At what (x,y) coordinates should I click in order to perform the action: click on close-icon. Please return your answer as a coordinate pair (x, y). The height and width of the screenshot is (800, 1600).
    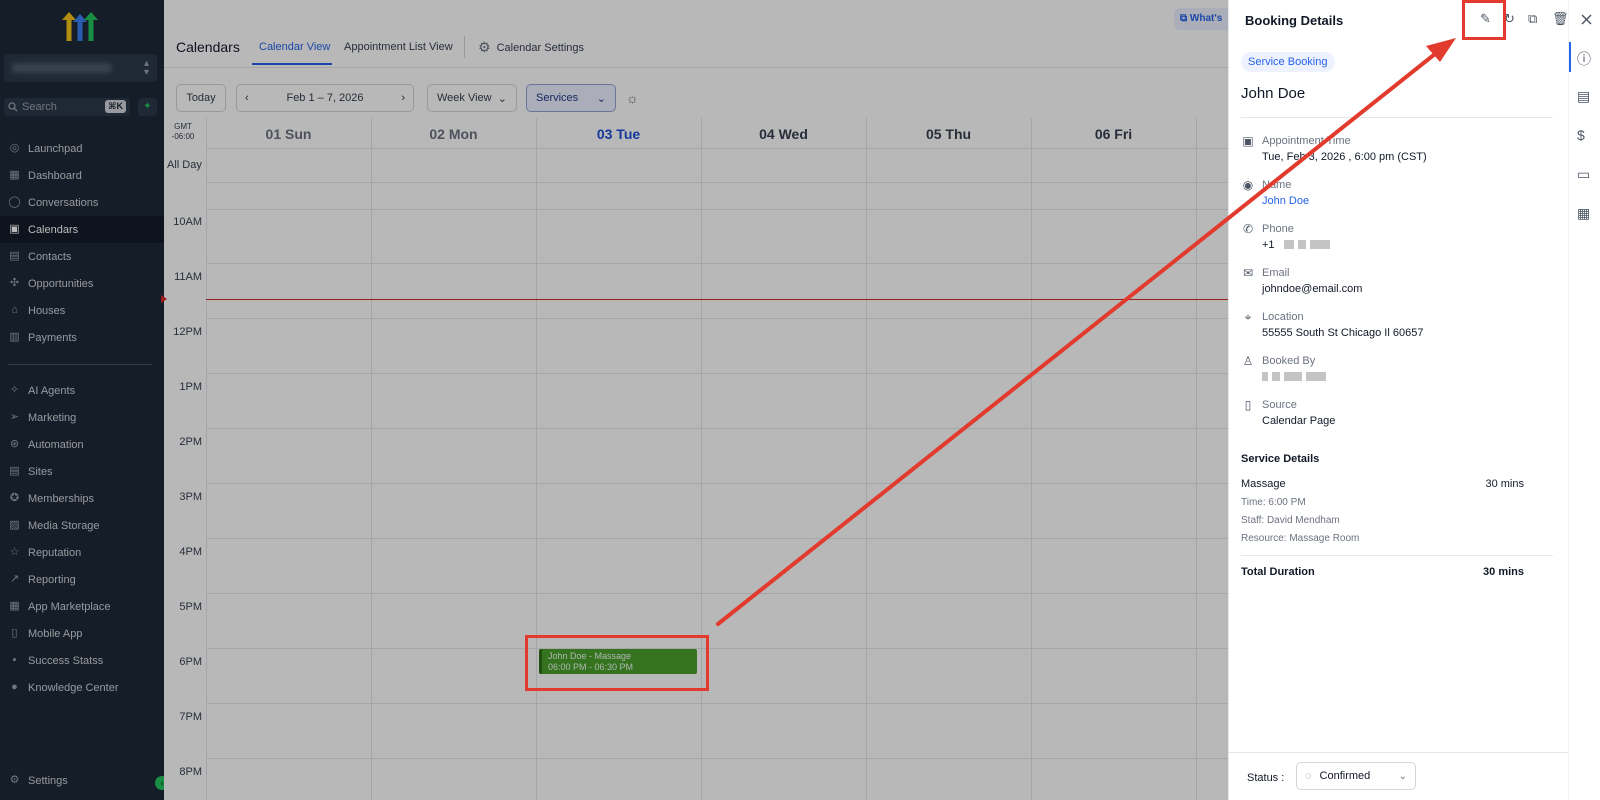
    Looking at the image, I should click on (1586, 19).